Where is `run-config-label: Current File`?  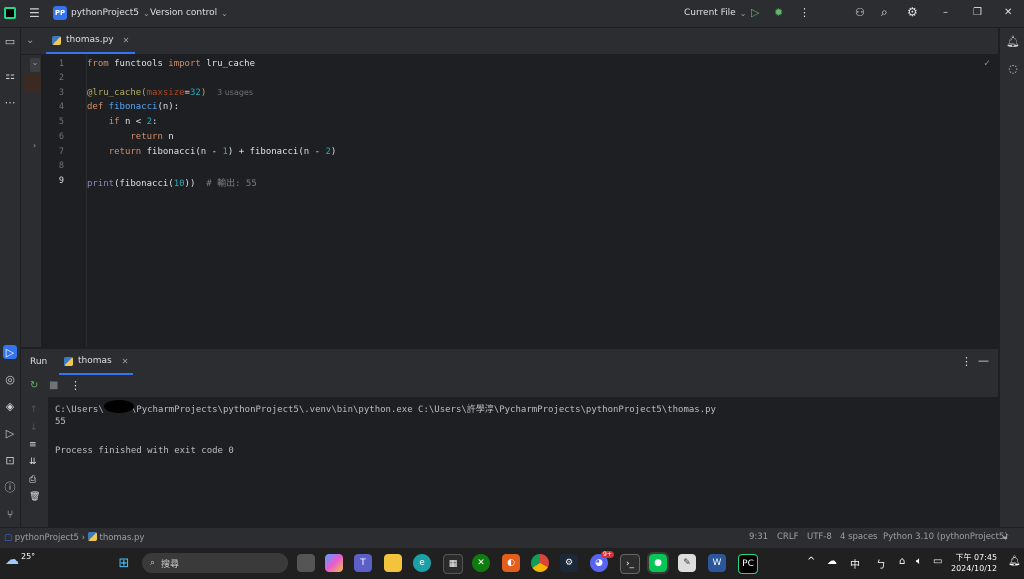 run-config-label: Current File is located at coordinates (710, 13).